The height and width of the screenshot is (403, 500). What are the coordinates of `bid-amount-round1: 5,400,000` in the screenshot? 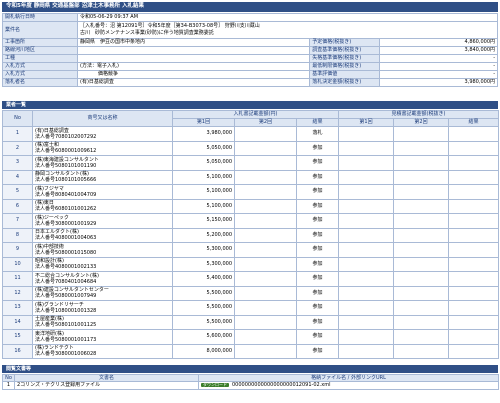 It's located at (203, 279).